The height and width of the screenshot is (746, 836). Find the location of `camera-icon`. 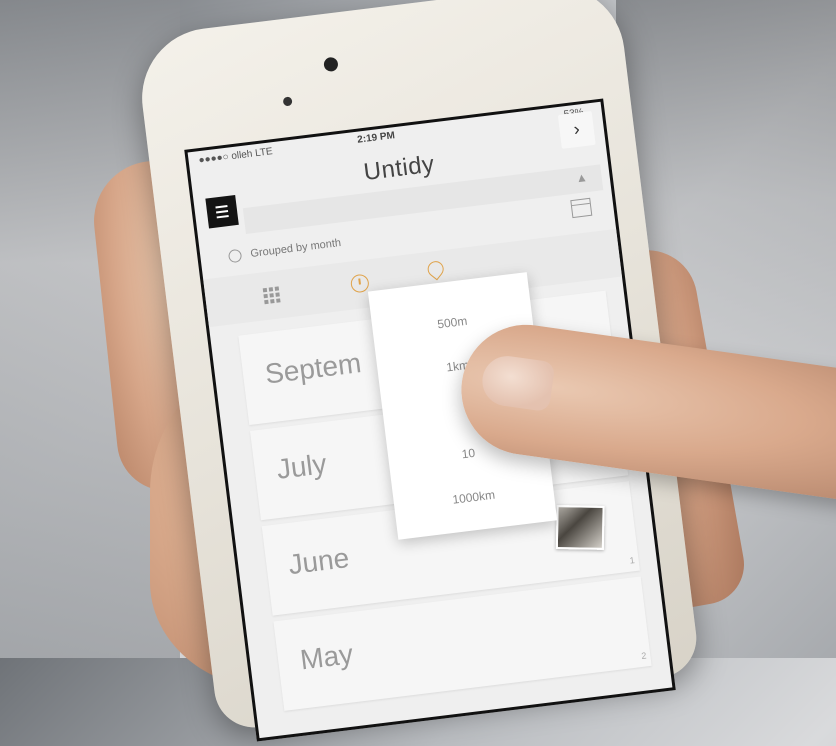

camera-icon is located at coordinates (287, 101).